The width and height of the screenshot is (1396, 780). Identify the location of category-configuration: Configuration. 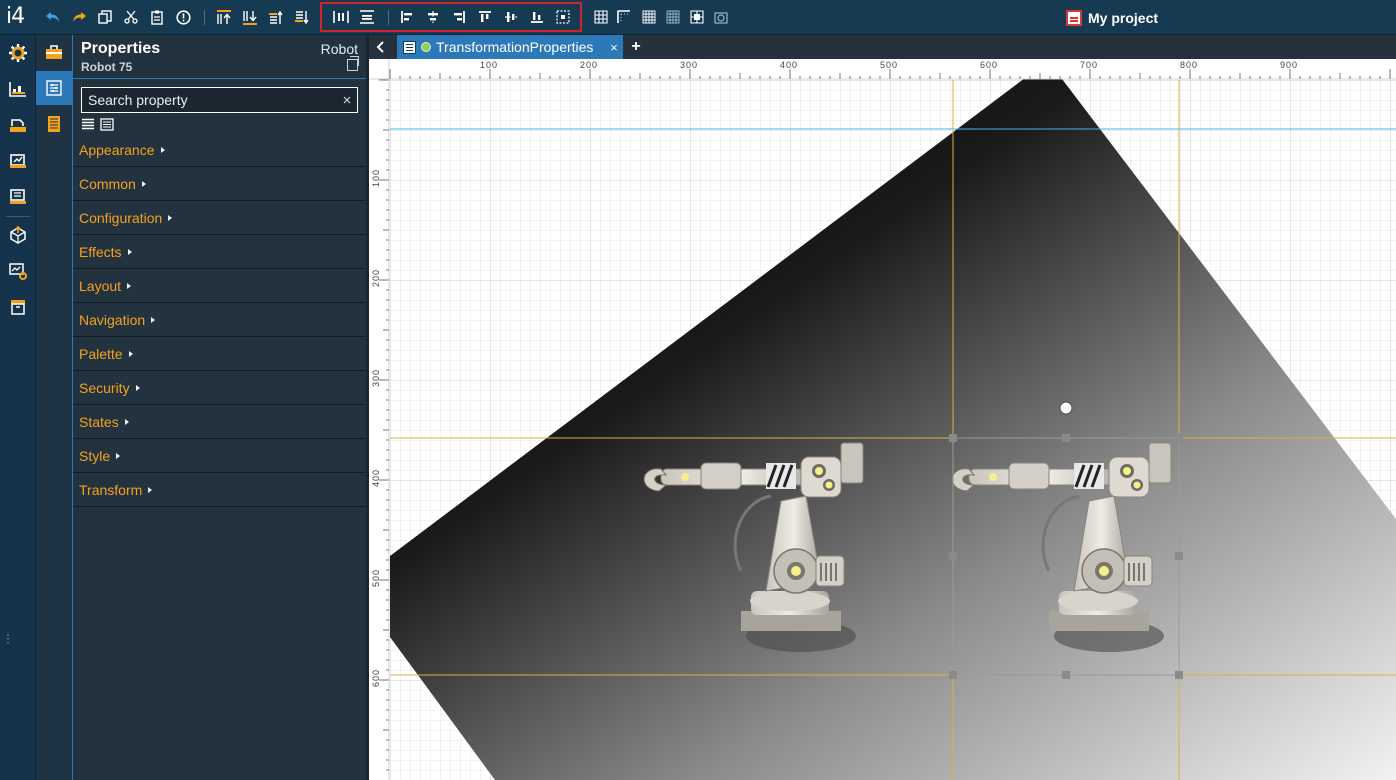
(220, 218).